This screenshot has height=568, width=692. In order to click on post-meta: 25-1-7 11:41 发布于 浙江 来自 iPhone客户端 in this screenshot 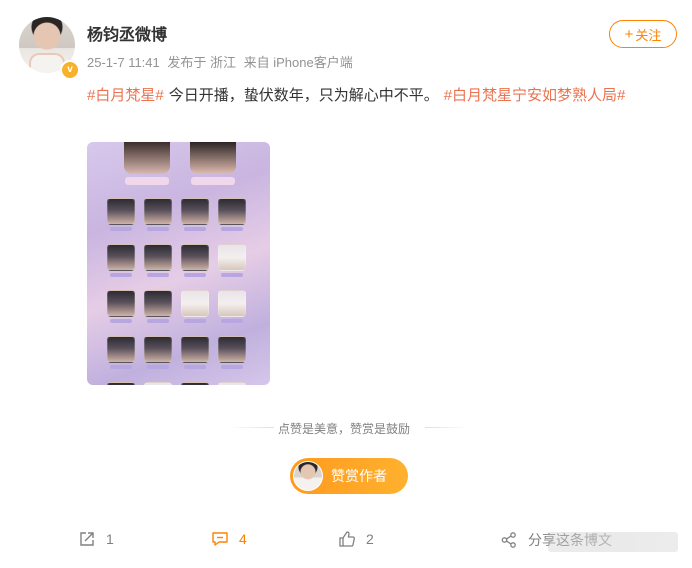, I will do `click(222, 61)`.